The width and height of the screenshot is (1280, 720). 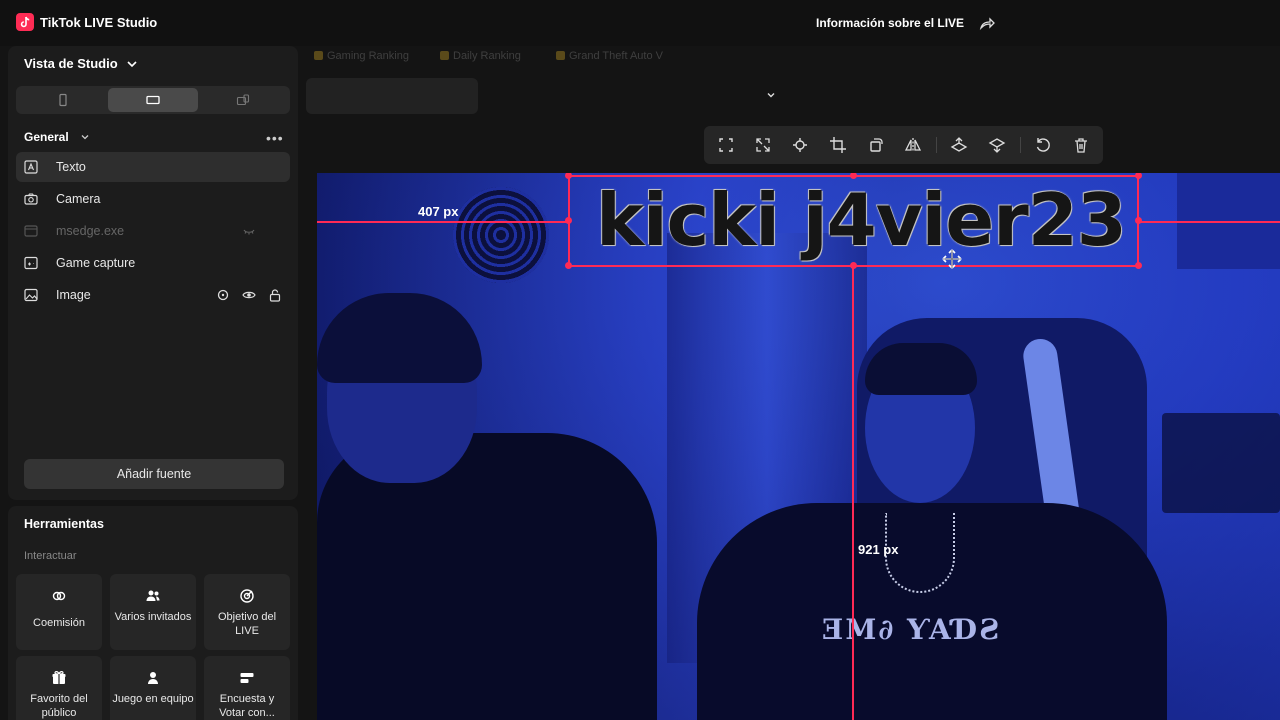 I want to click on rotate-button, so click(x=876, y=145).